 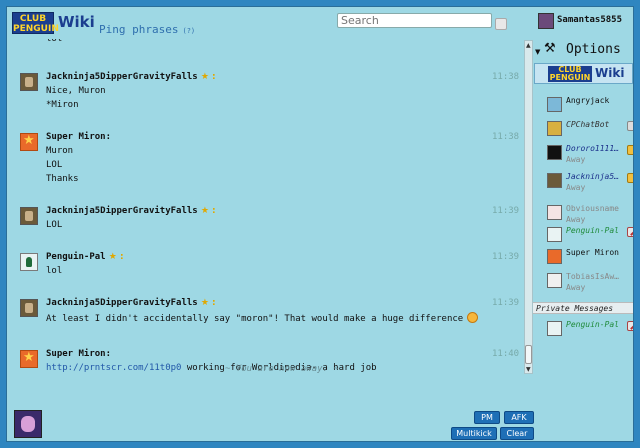 I want to click on sidebar-wiki-wordmark: Wiki, so click(x=610, y=73).